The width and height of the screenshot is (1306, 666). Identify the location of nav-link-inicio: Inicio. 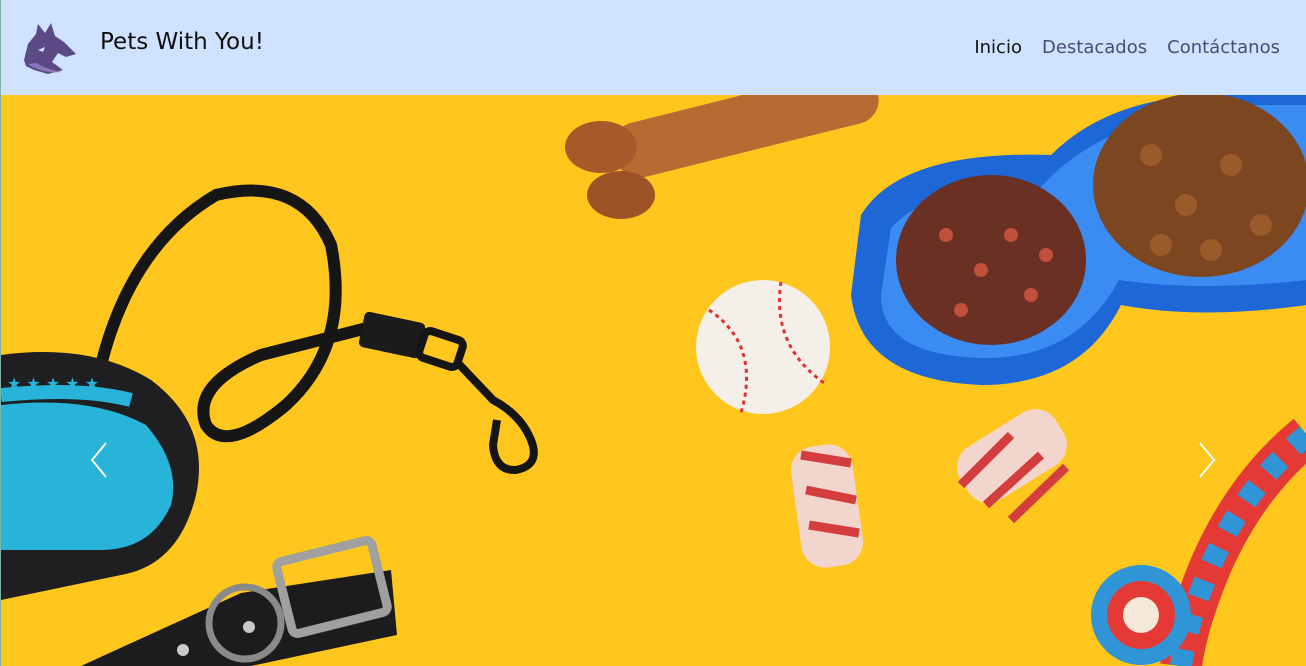
(998, 47).